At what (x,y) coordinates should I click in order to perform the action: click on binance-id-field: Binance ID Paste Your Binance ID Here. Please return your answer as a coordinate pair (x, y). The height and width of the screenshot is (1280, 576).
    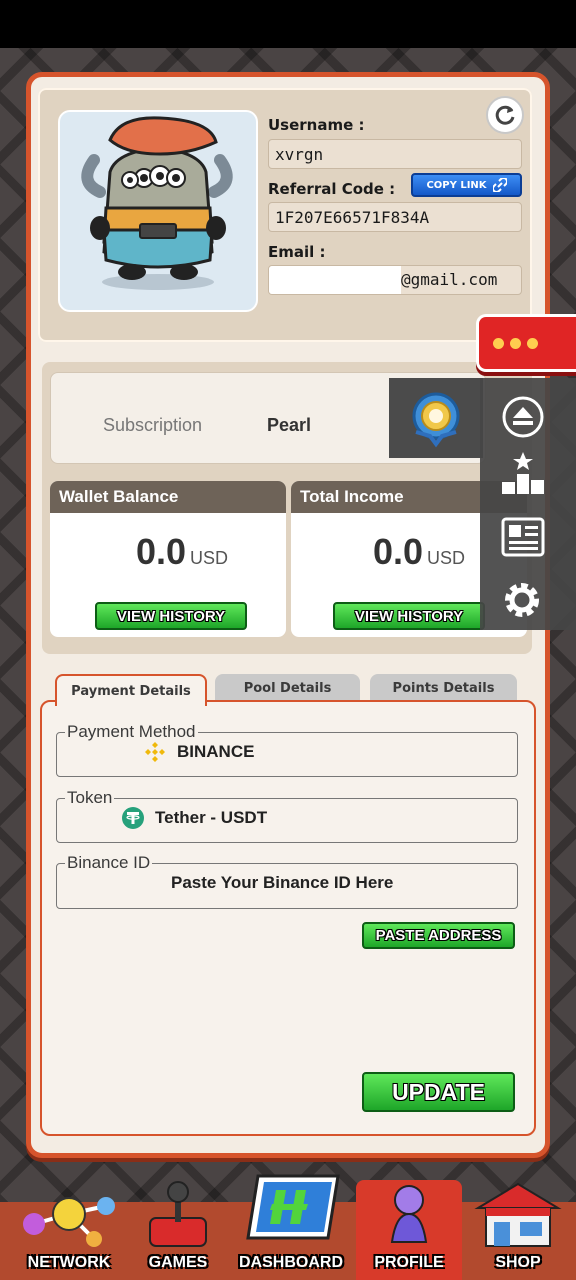
    Looking at the image, I should click on (287, 881).